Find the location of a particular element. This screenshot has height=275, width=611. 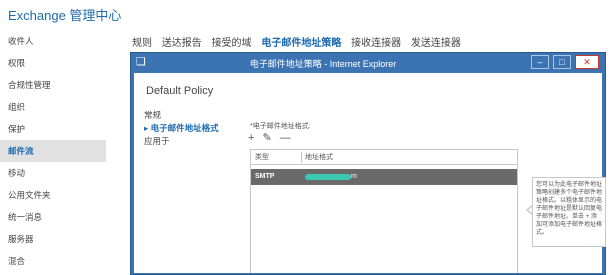

dialog-title: 电子邮件地址策略 - Internet Explorer is located at coordinates (323, 64).